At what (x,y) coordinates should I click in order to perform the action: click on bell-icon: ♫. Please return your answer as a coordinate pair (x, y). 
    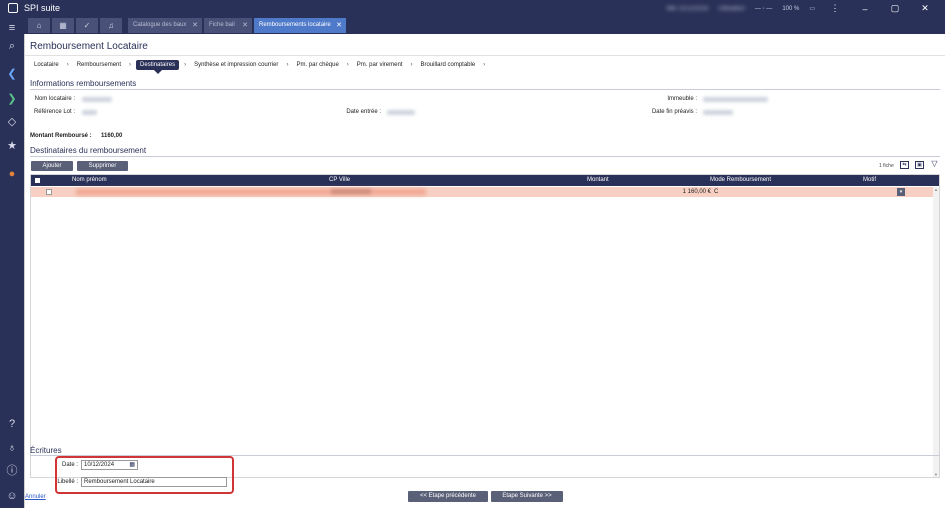
    Looking at the image, I should click on (111, 25).